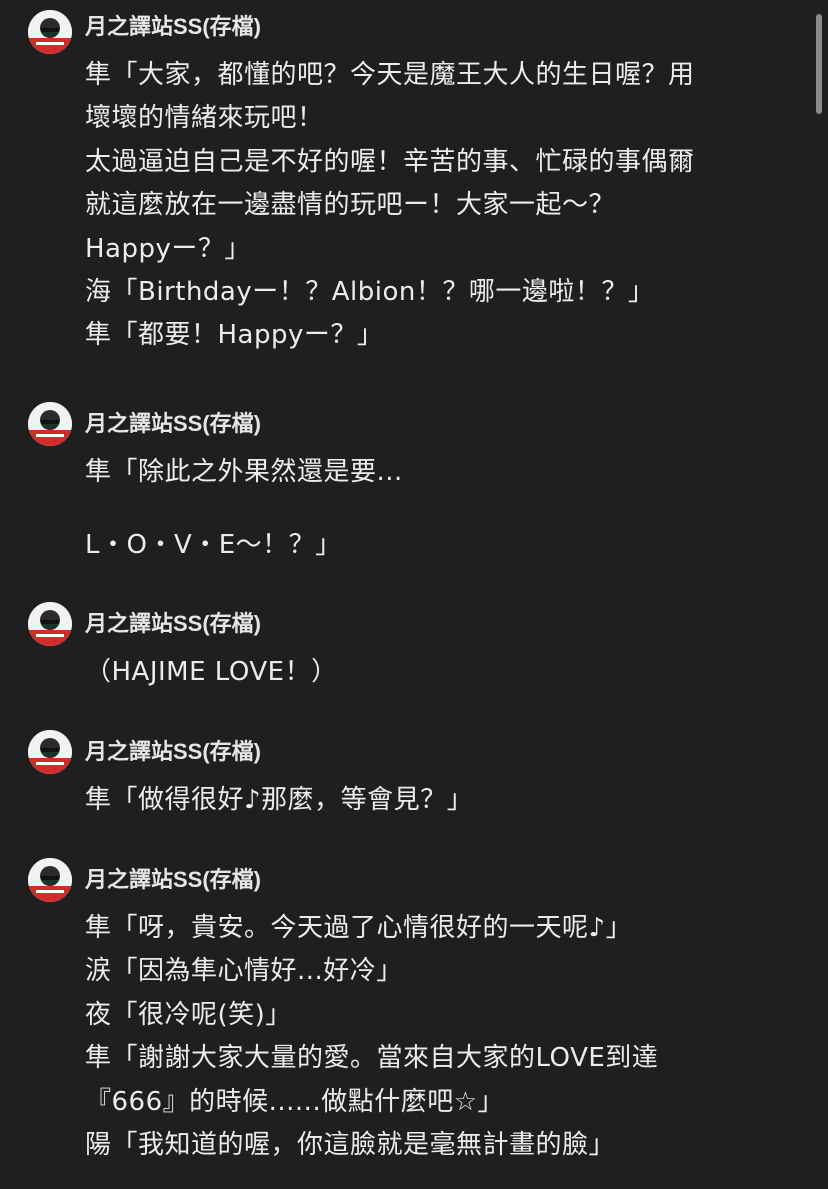  What do you see at coordinates (350, 205) in the screenshot?
I see `message-line: 就這麼放在一邊盡情的玩吧ー！大家一起～？` at bounding box center [350, 205].